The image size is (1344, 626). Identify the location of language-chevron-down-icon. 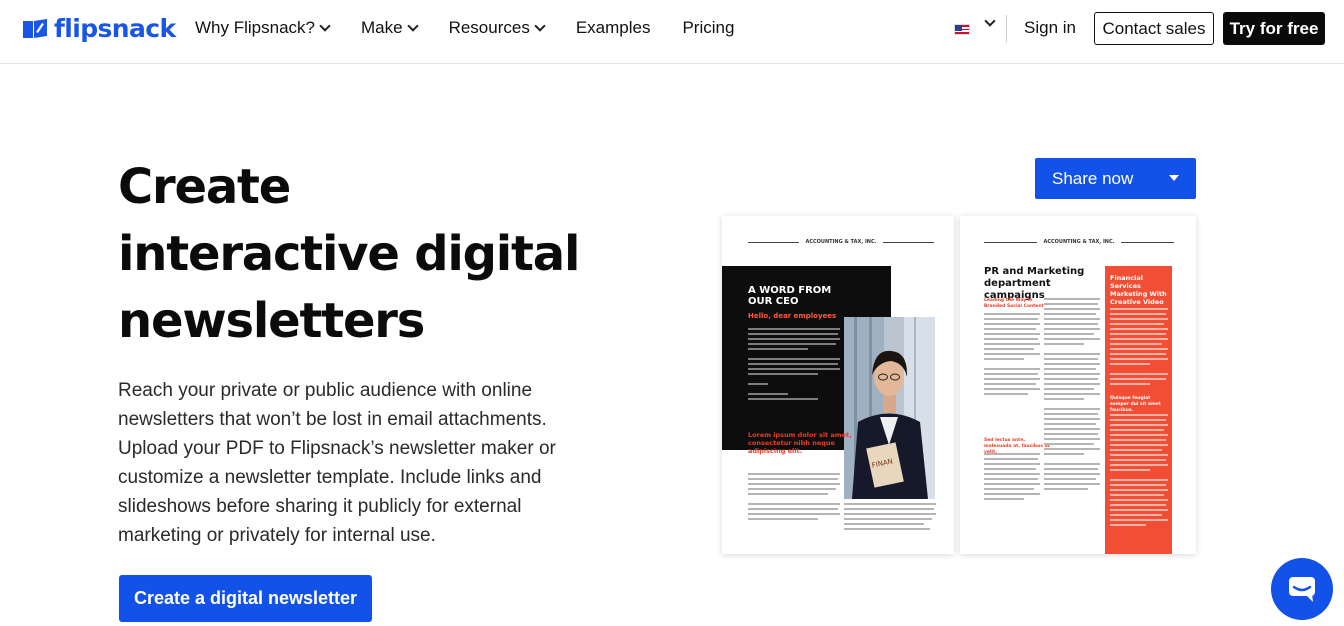
(990, 21).